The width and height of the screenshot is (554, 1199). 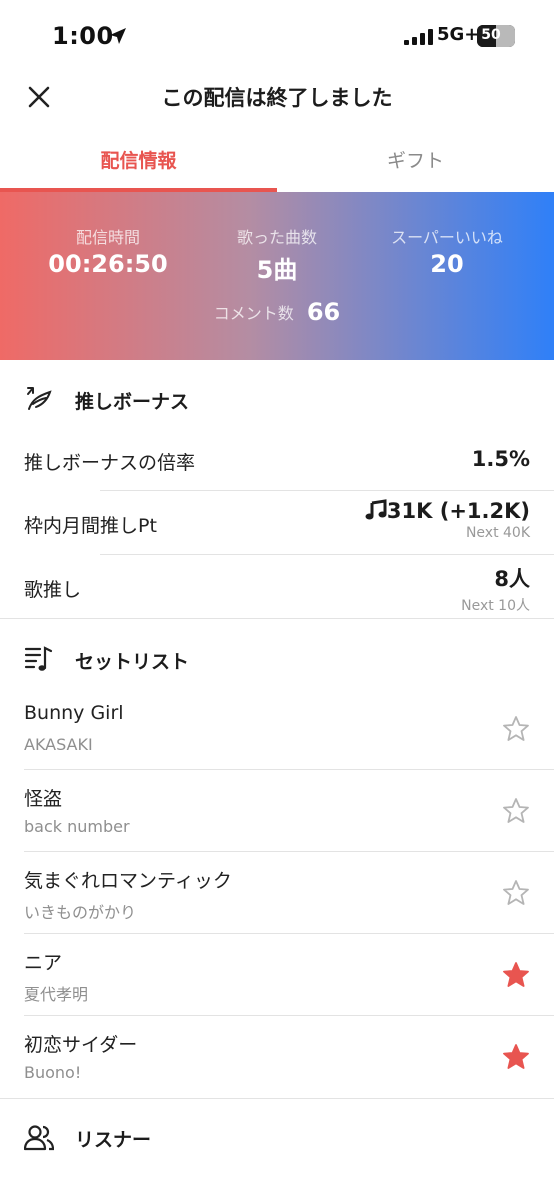 What do you see at coordinates (376, 509) in the screenshot?
I see `music-note-icon` at bounding box center [376, 509].